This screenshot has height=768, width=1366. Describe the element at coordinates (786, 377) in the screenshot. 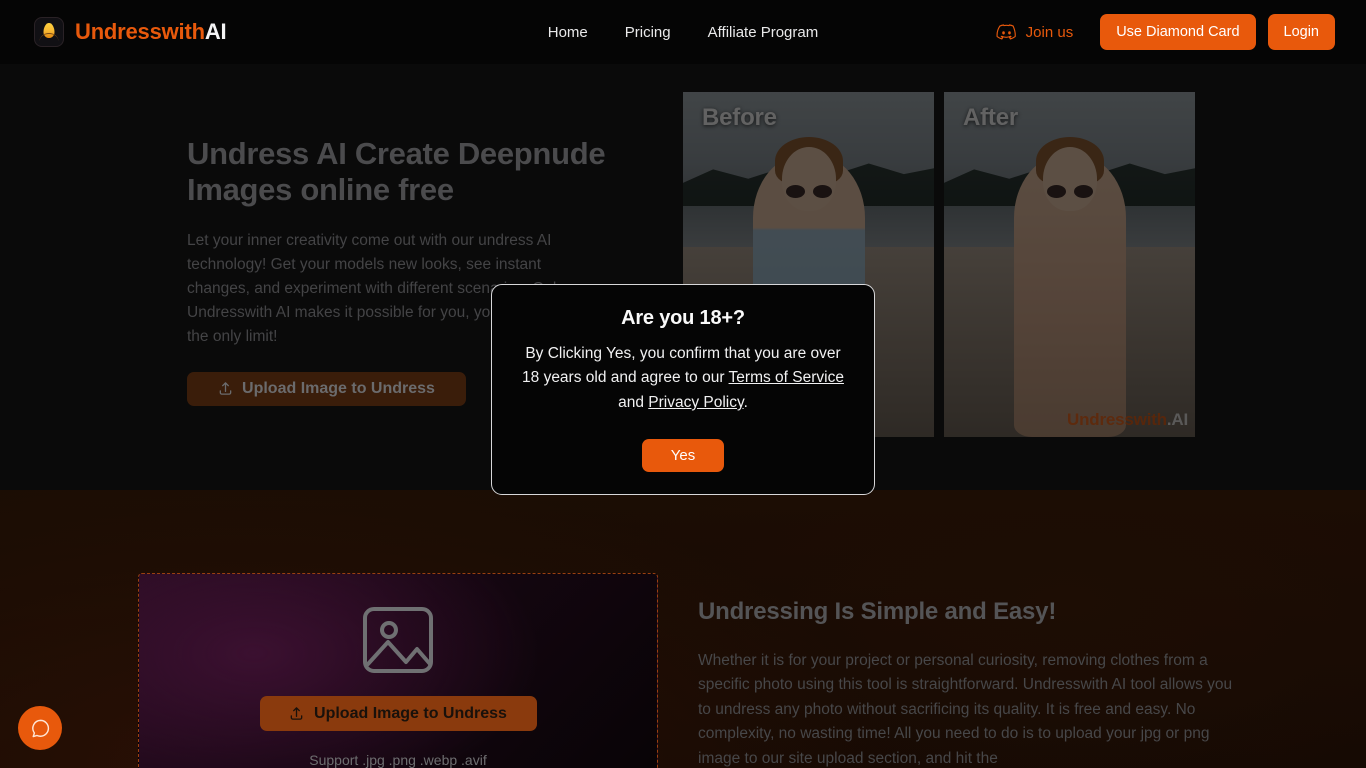

I see `terms-of-service-link: Terms of Service` at that location.